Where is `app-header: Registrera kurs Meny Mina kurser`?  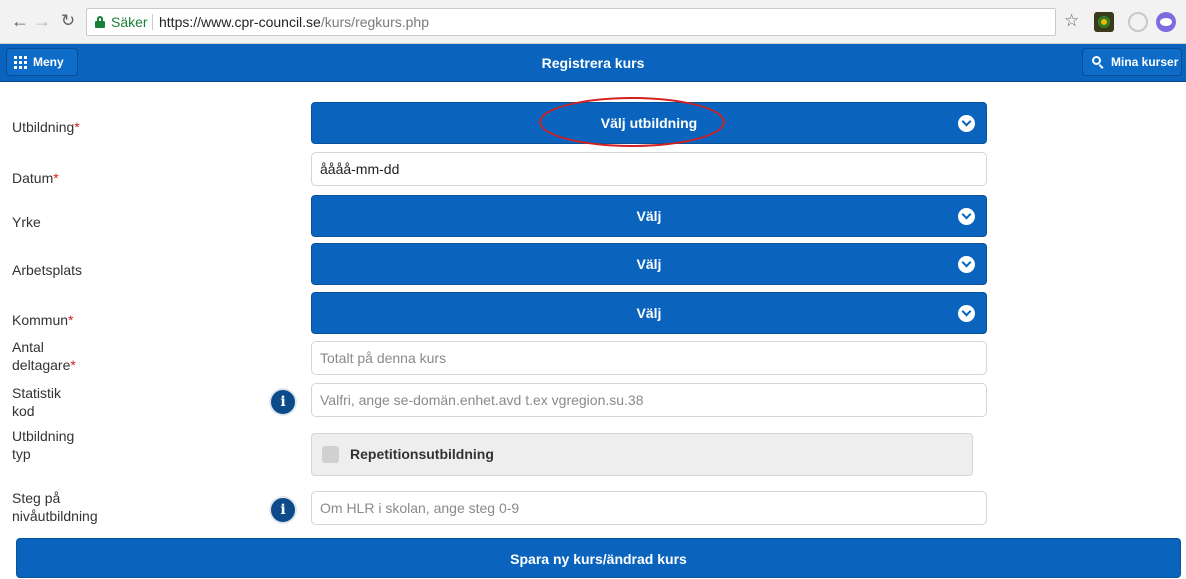
app-header: Registrera kurs Meny Mina kurser is located at coordinates (593, 63).